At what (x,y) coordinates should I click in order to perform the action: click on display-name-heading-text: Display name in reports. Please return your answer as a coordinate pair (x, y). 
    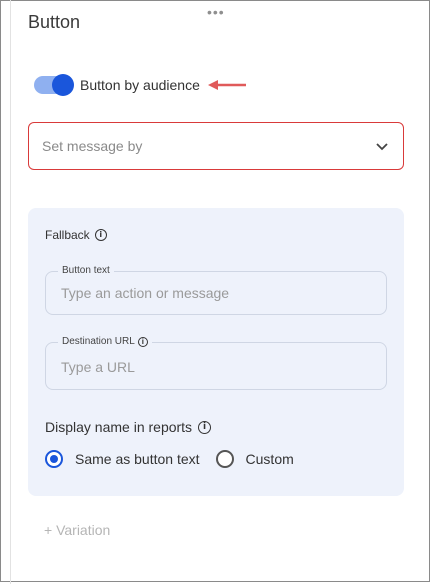
    Looking at the image, I should click on (119, 427).